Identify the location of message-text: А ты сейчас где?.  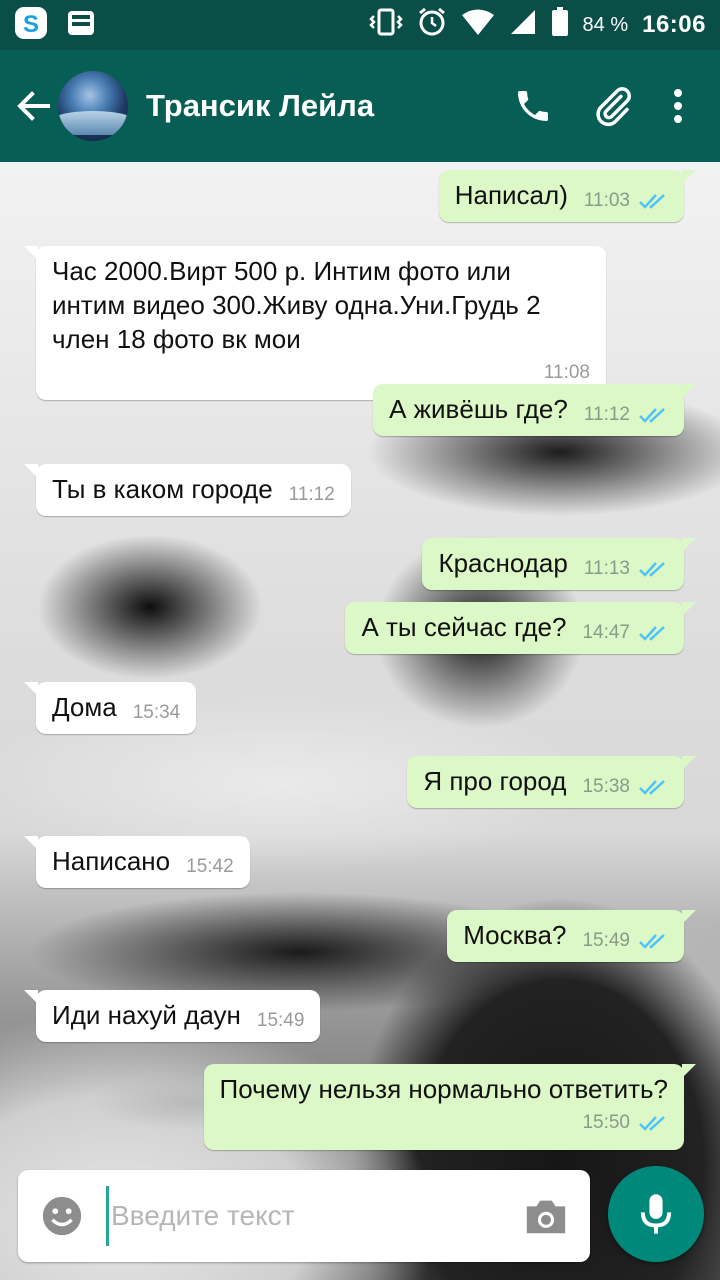
(464, 627).